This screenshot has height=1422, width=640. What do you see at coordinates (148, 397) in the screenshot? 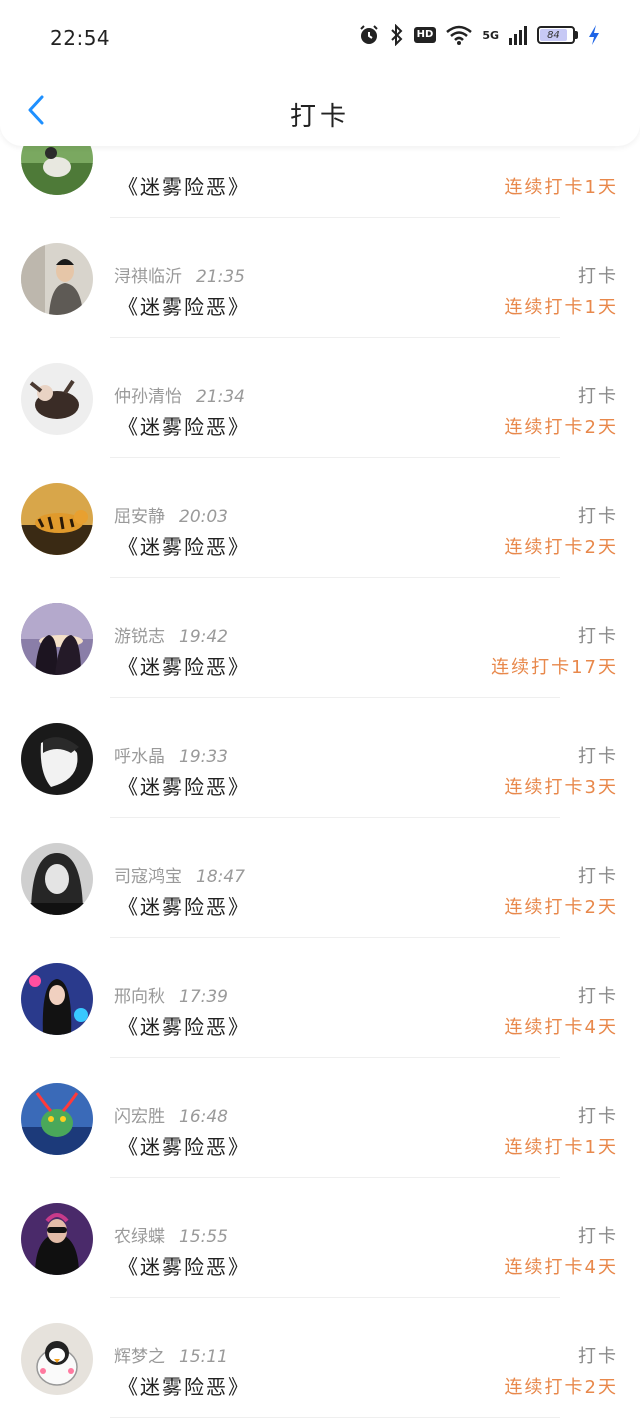
I see `user-name: 仲孙清怡` at bounding box center [148, 397].